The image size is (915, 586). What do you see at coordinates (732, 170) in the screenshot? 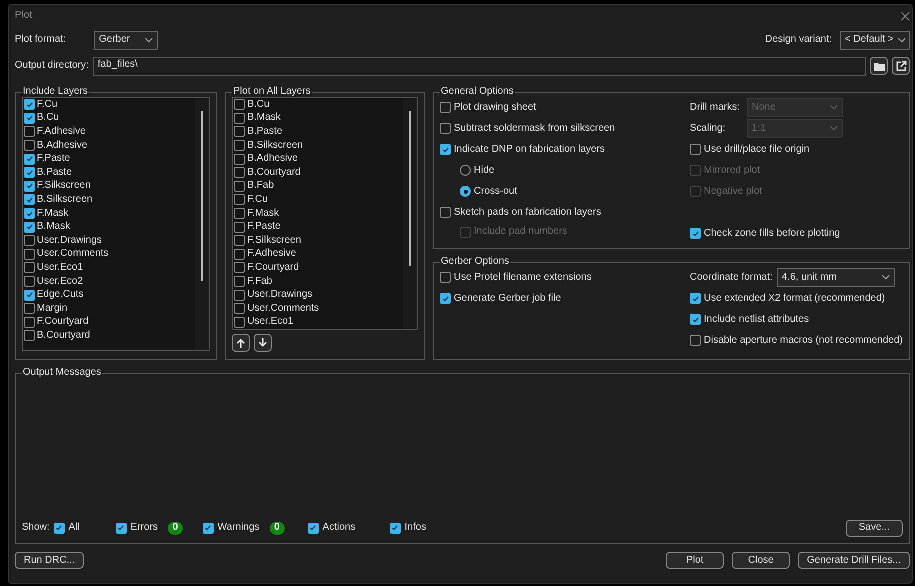
I see `checkbox-label: Mirrored plot` at bounding box center [732, 170].